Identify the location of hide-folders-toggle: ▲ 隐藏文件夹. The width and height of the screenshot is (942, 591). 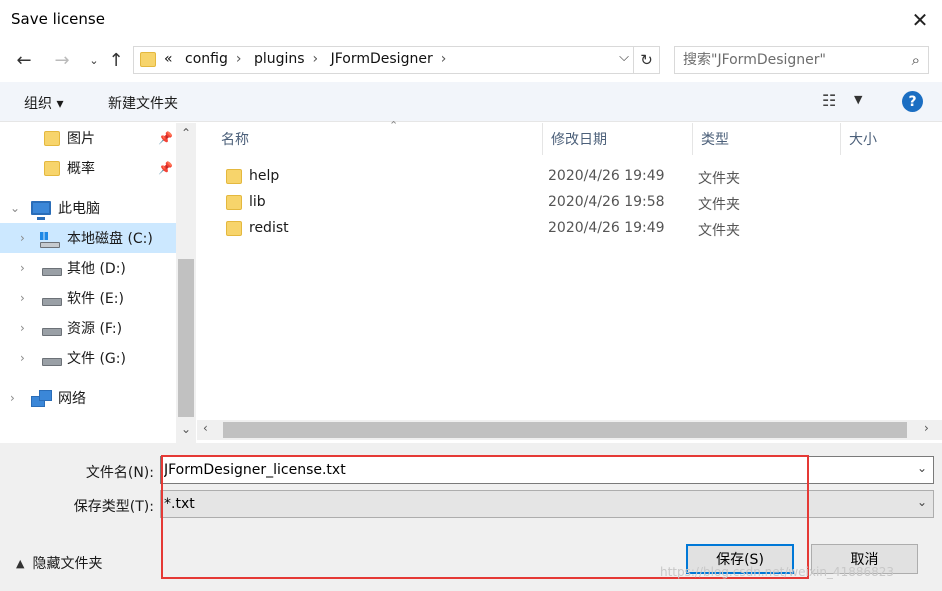
(59, 563).